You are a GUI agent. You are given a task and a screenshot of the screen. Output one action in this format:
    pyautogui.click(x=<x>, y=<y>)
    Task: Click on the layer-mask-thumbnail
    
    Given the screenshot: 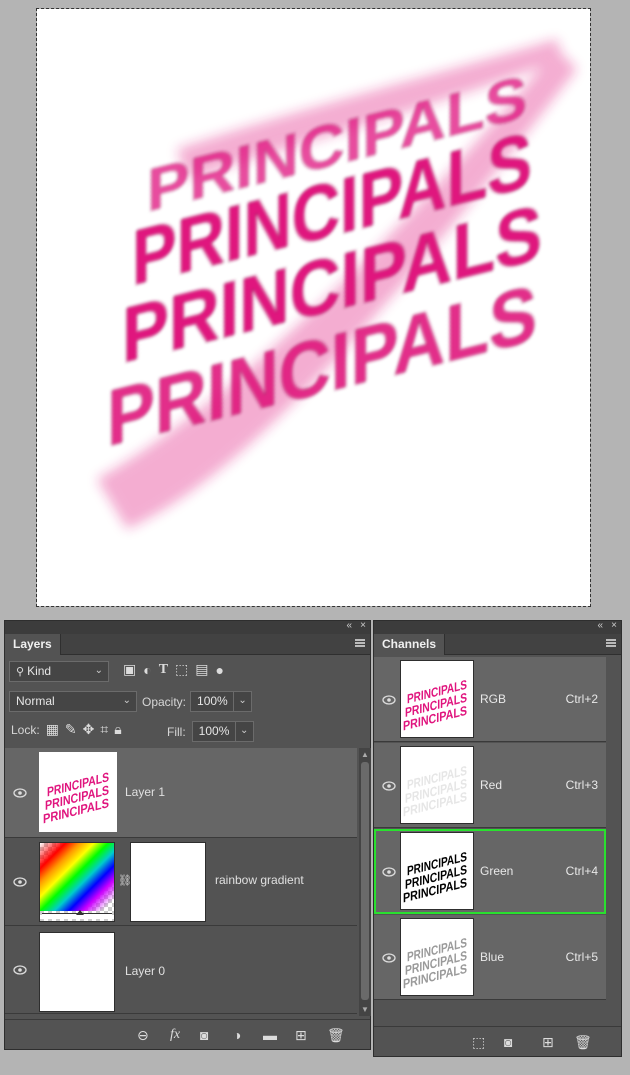 What is the action you would take?
    pyautogui.click(x=168, y=882)
    